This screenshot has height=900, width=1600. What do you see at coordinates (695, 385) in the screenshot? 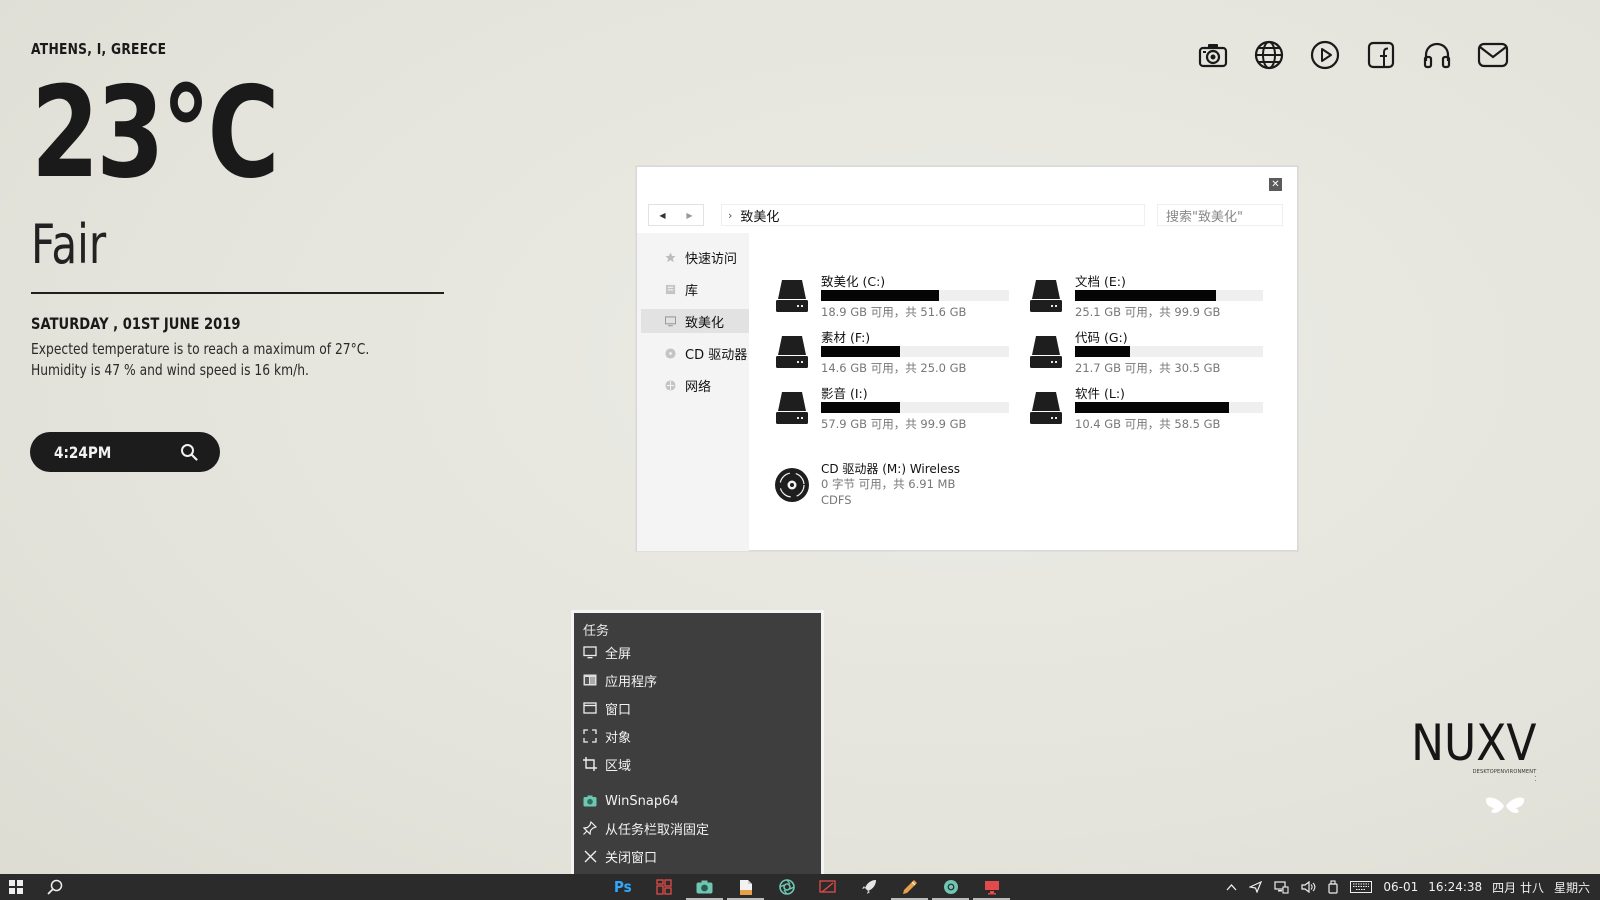
I see `sidebar-item-network: 网络` at bounding box center [695, 385].